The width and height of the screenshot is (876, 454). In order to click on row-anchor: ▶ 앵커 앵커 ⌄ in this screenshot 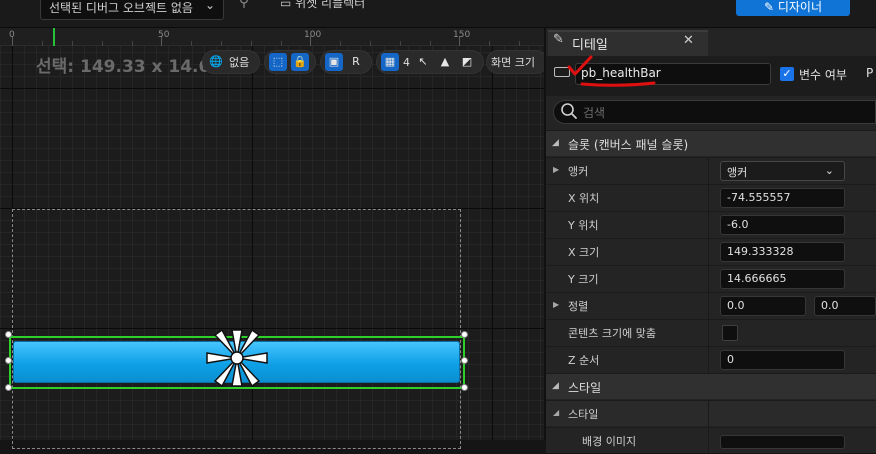, I will do `click(711, 170)`.